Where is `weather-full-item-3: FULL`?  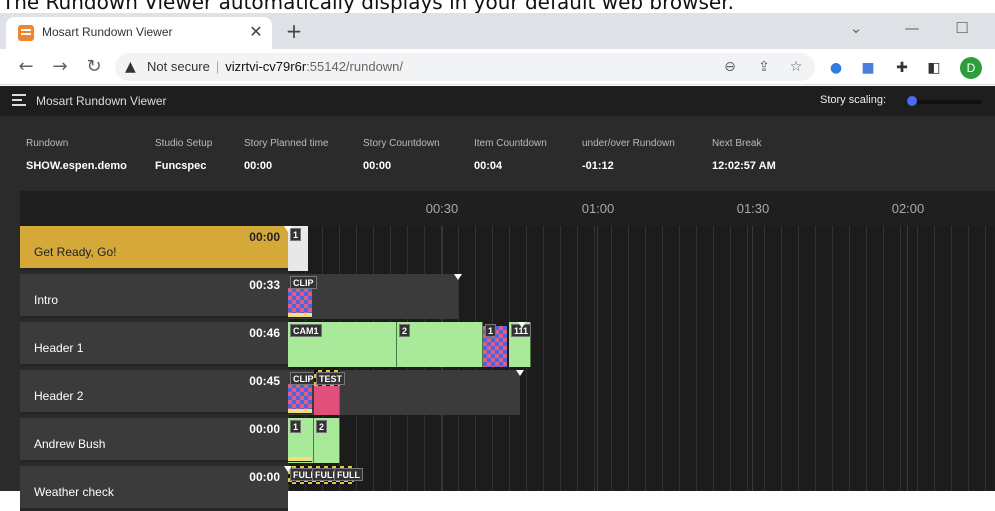
weather-full-item-3: FULL is located at coordinates (347, 475).